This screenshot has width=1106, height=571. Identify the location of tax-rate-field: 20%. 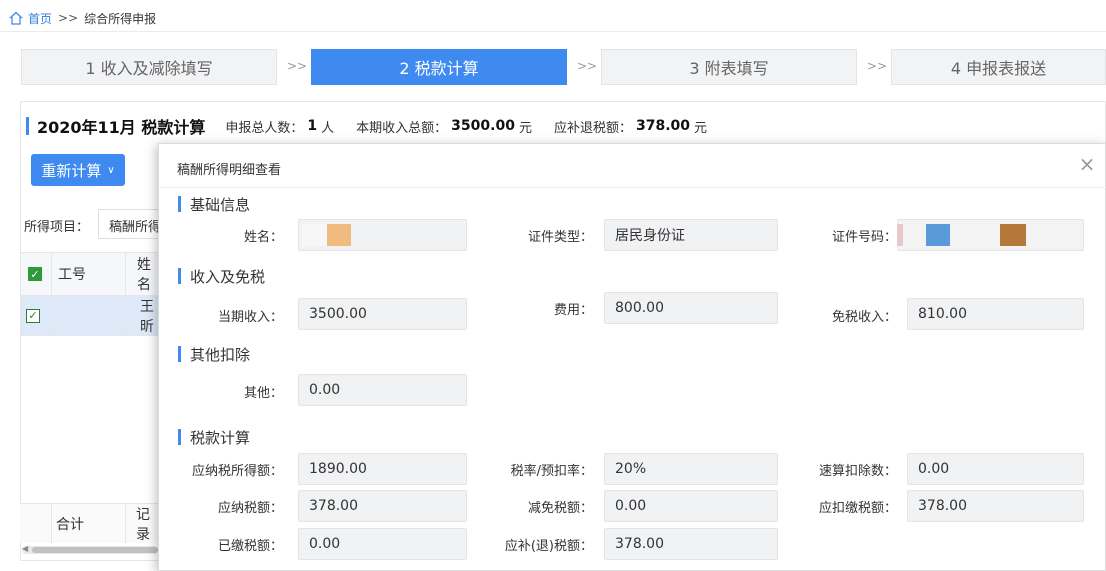
(691, 469).